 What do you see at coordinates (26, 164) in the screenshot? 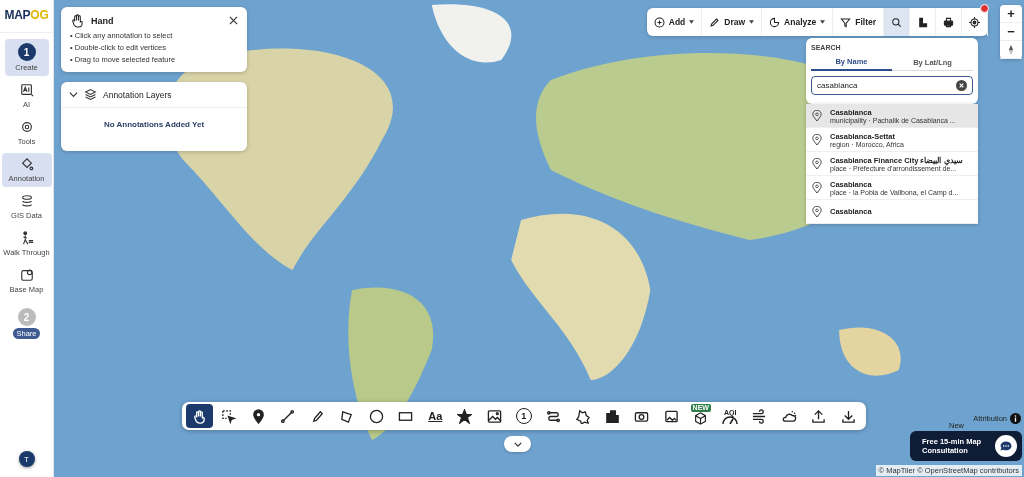
I see `paint-bucket-icon` at bounding box center [26, 164].